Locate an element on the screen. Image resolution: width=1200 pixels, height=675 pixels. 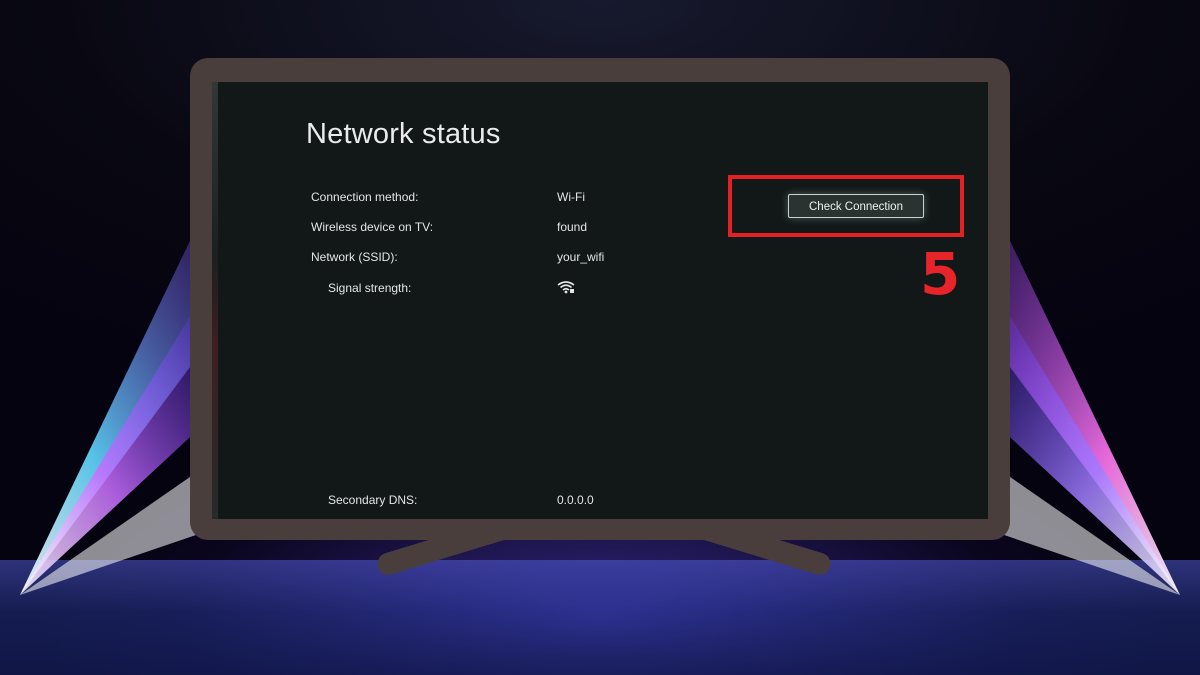
step-highlight-box is located at coordinates (846, 206).